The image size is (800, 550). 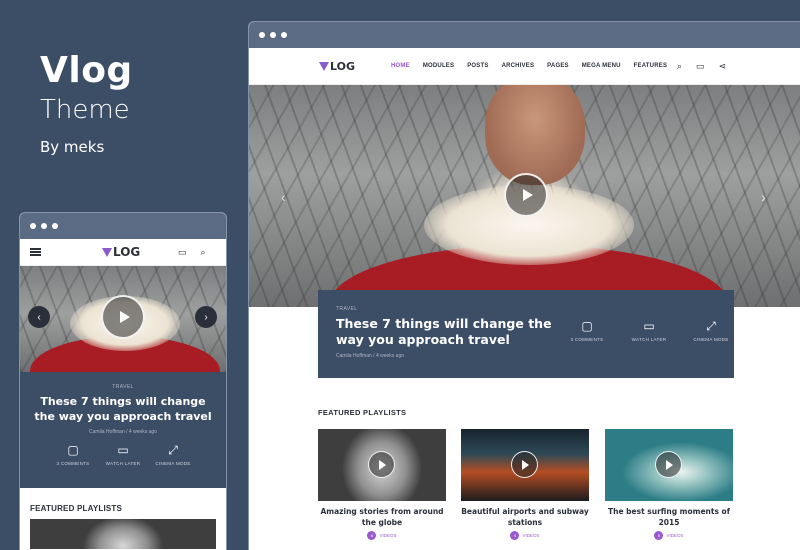 I want to click on playlist-tag: 5 VIDEOS, so click(x=669, y=535).